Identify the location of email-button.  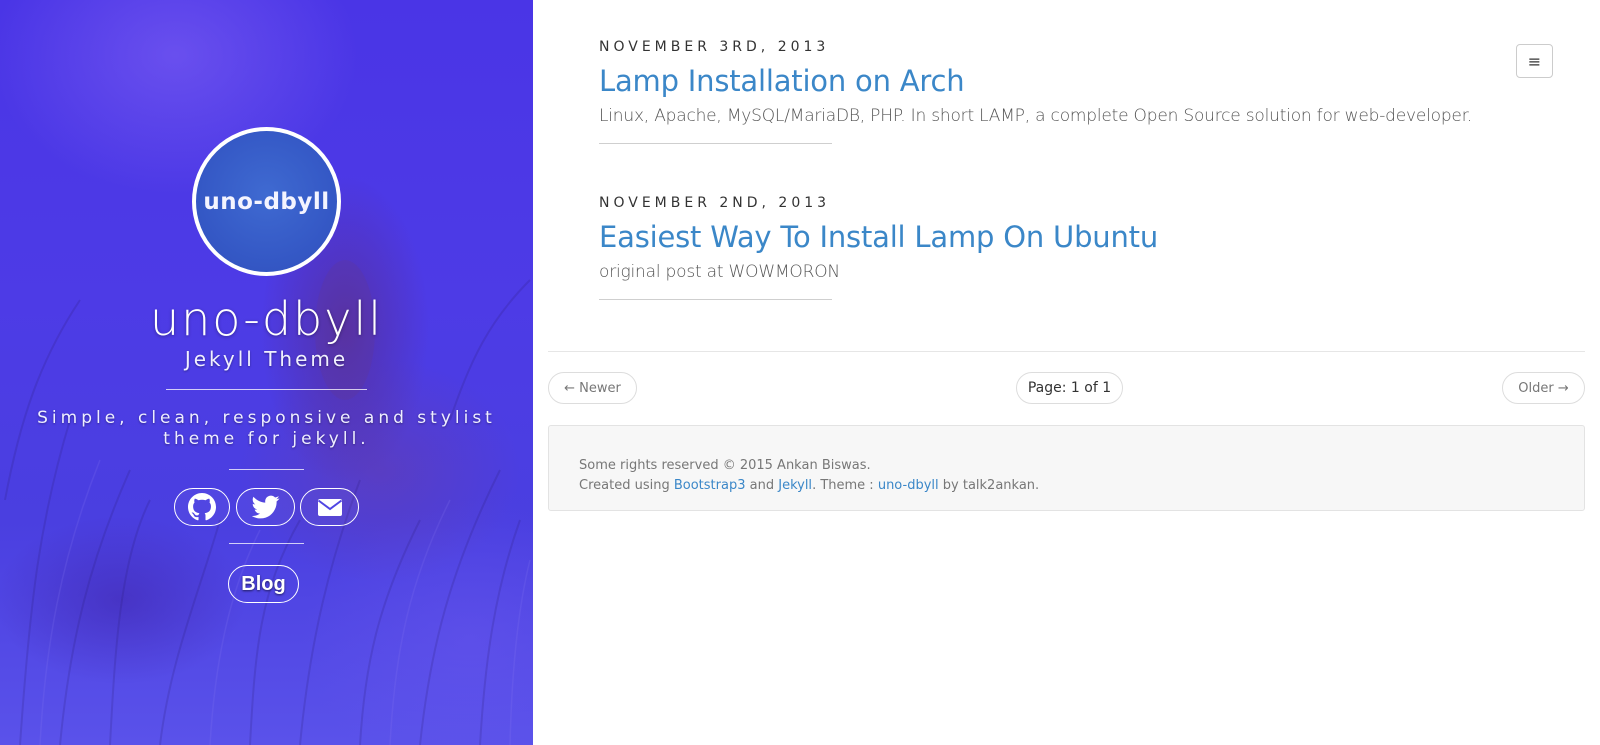
(329, 507).